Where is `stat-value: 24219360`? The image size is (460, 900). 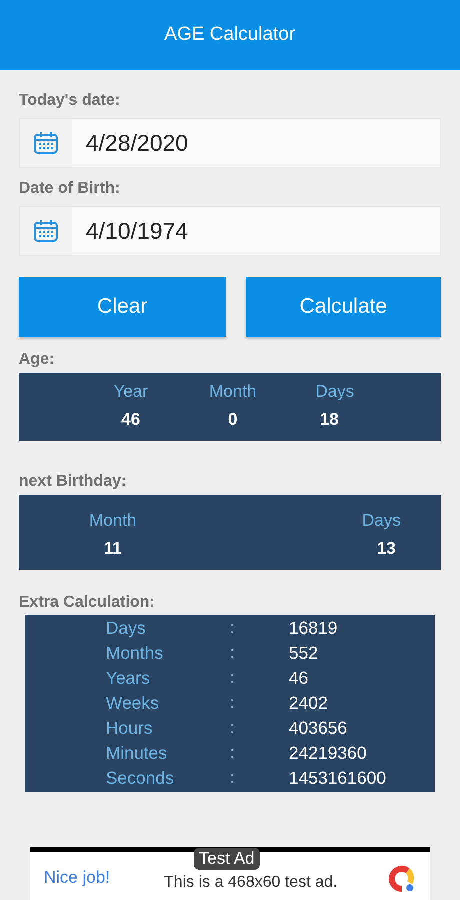
stat-value: 24219360 is located at coordinates (328, 753).